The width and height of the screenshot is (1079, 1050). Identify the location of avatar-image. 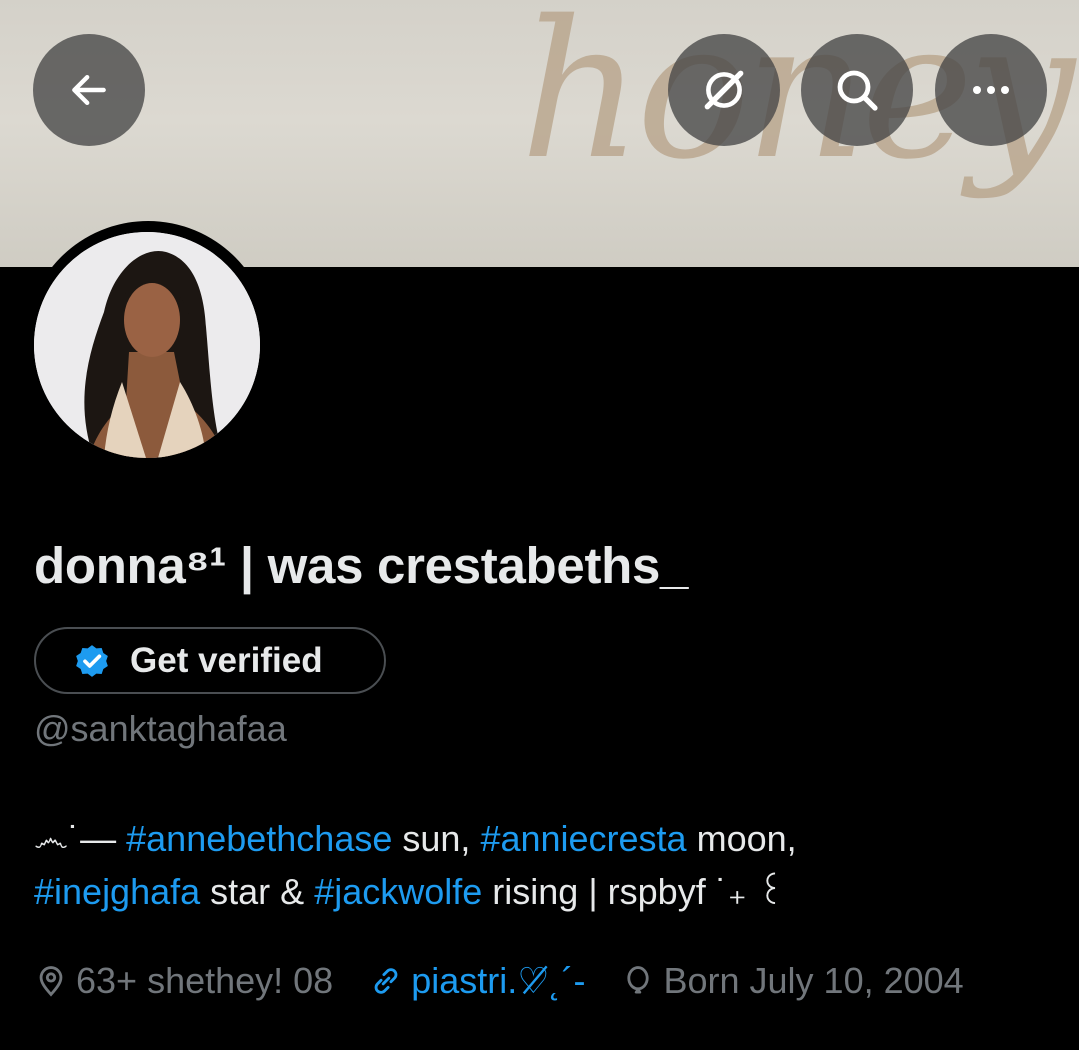
(147, 345).